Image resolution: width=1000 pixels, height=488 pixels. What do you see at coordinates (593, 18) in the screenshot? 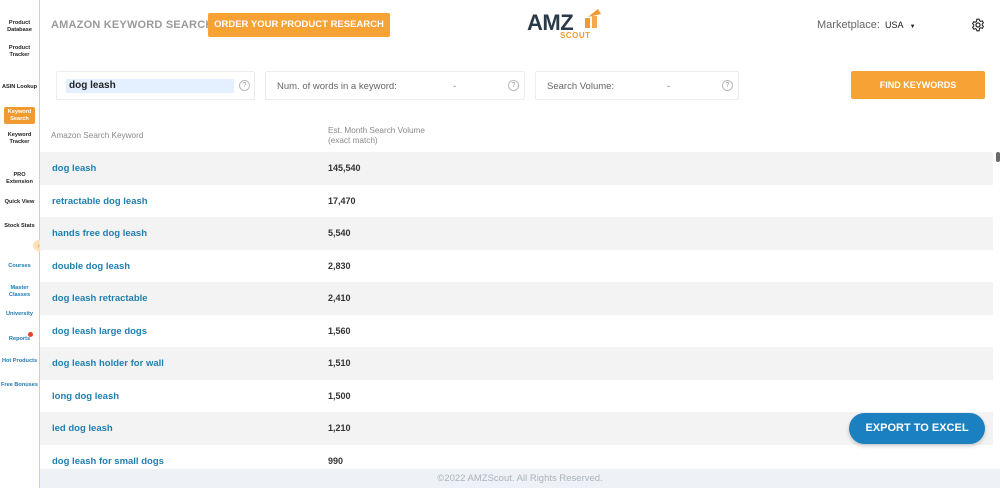
I see `logo-arrow-icon` at bounding box center [593, 18].